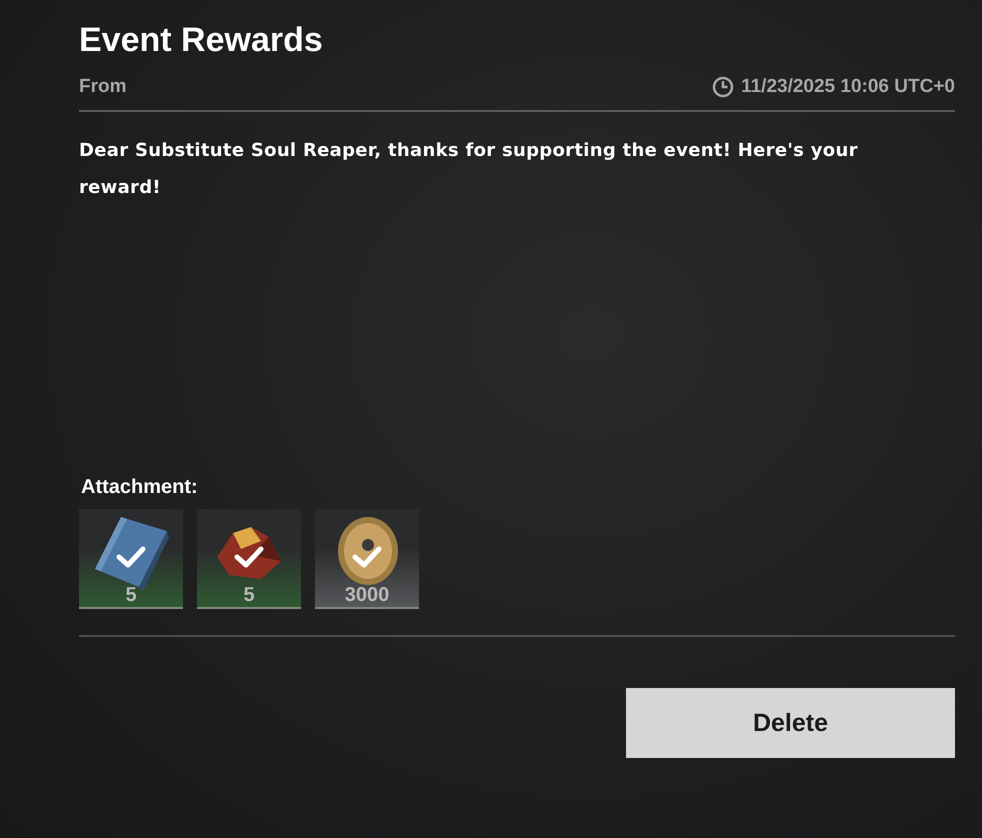  What do you see at coordinates (469, 169) in the screenshot?
I see `mail-message: Dear Substitute Soul Reaper, thanks for supporting the event! Here's your reward!` at bounding box center [469, 169].